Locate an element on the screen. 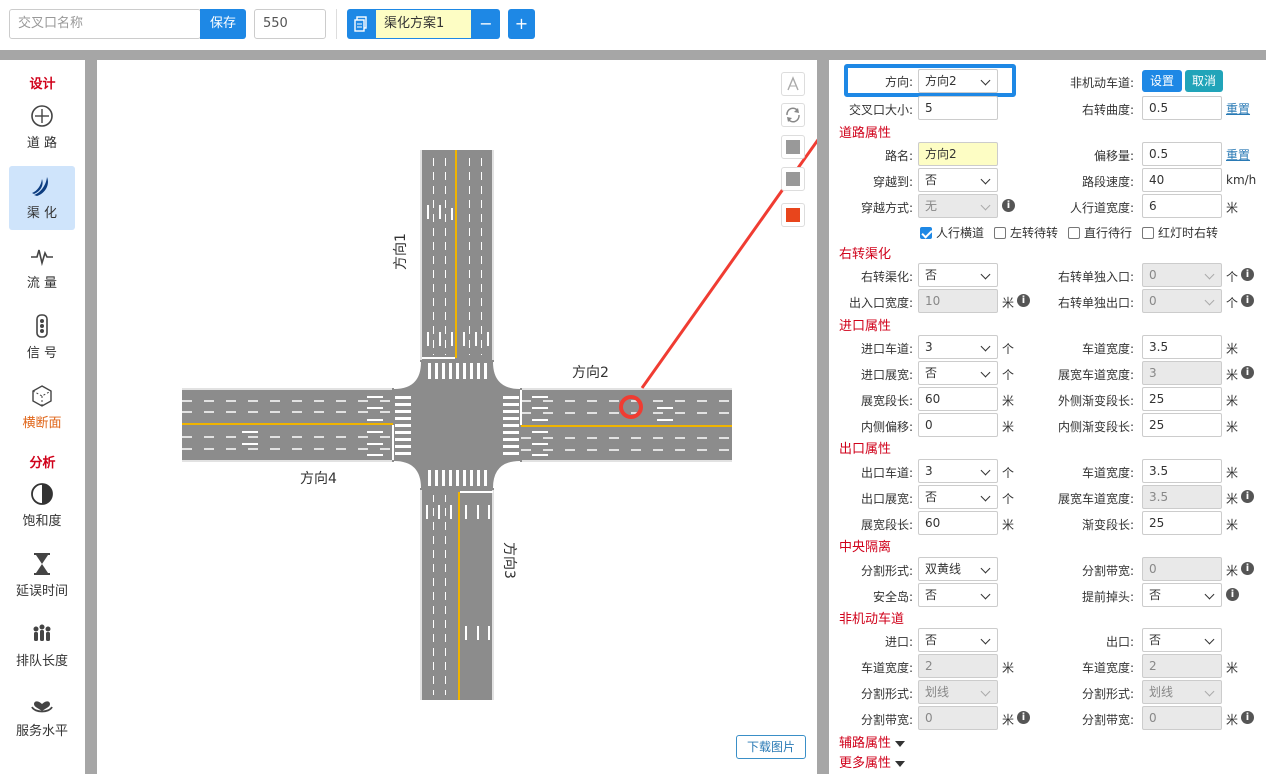  nm-entry-divide-width-input: 0 is located at coordinates (958, 718).